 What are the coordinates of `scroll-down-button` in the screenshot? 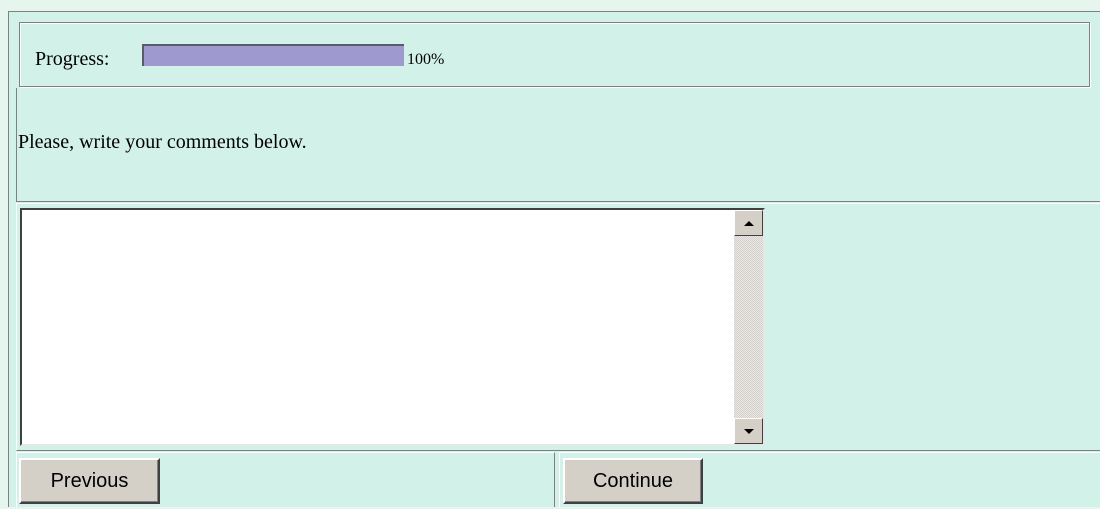 It's located at (748, 431).